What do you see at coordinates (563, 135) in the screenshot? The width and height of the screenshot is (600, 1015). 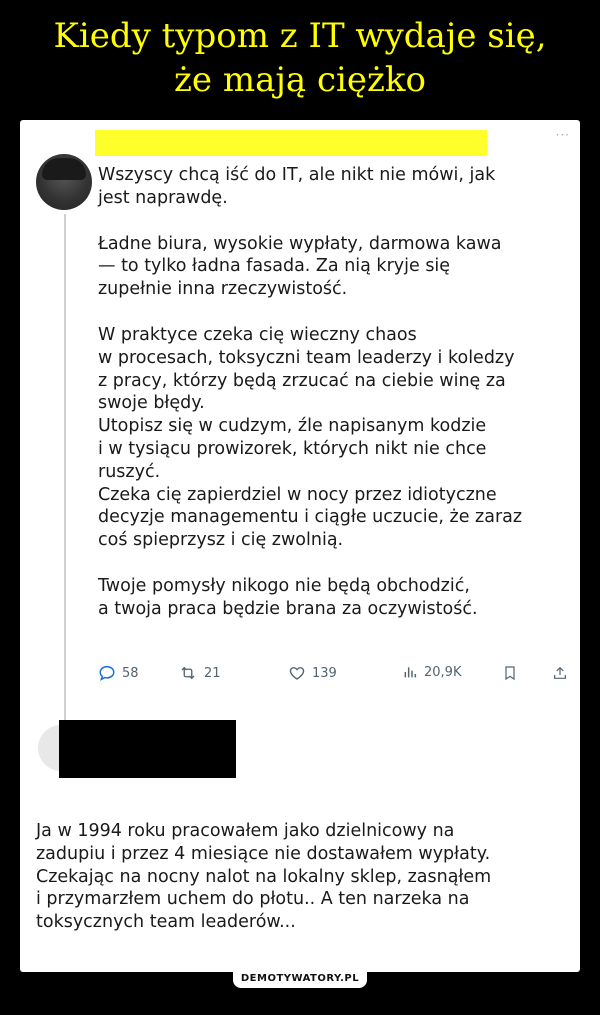 I see `more-options-icon: ···` at bounding box center [563, 135].